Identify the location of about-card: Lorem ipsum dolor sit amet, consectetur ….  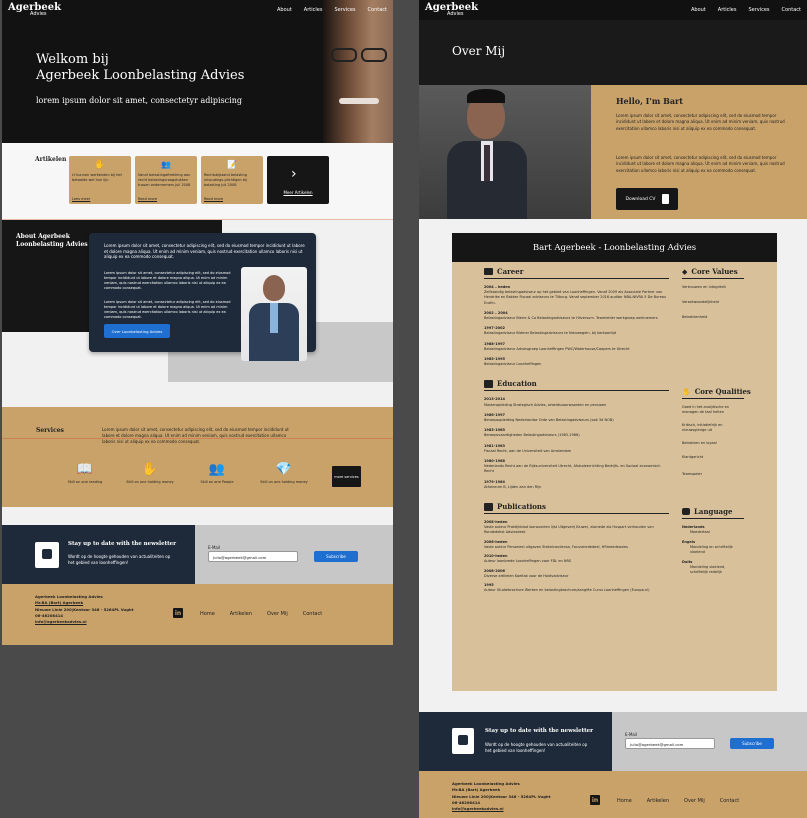
(202, 297).